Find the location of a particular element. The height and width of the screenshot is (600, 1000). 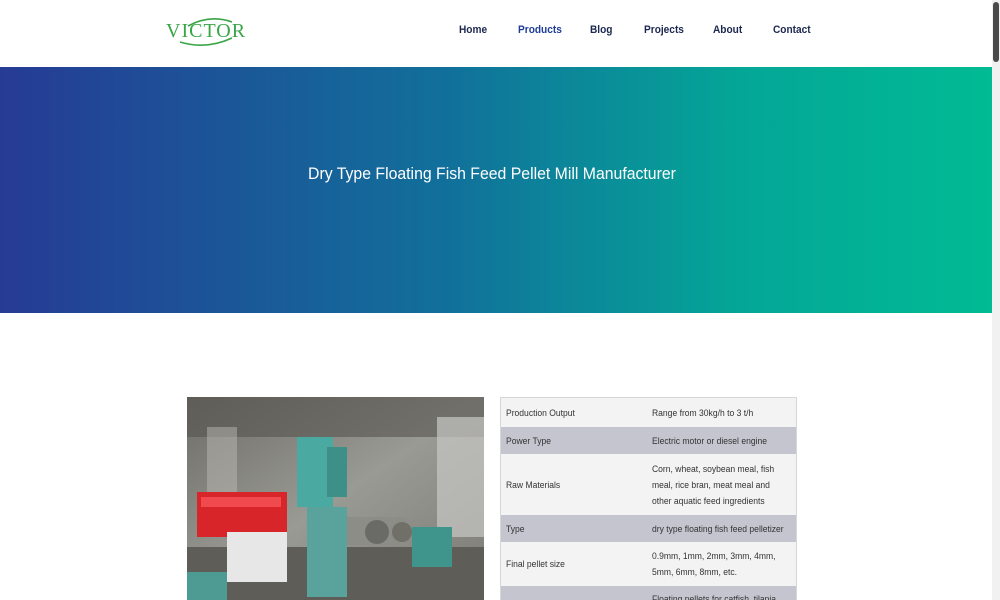

nav-home: Home is located at coordinates (473, 30).